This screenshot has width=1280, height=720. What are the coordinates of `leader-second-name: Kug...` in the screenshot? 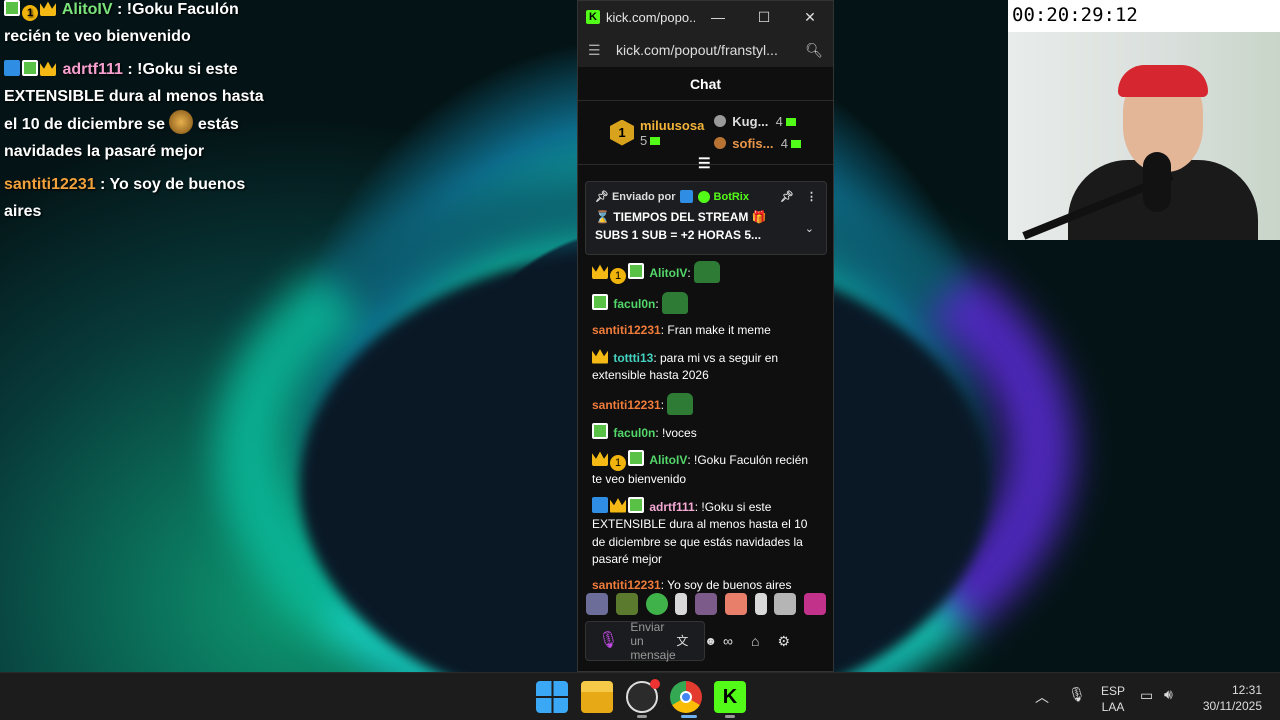 It's located at (750, 121).